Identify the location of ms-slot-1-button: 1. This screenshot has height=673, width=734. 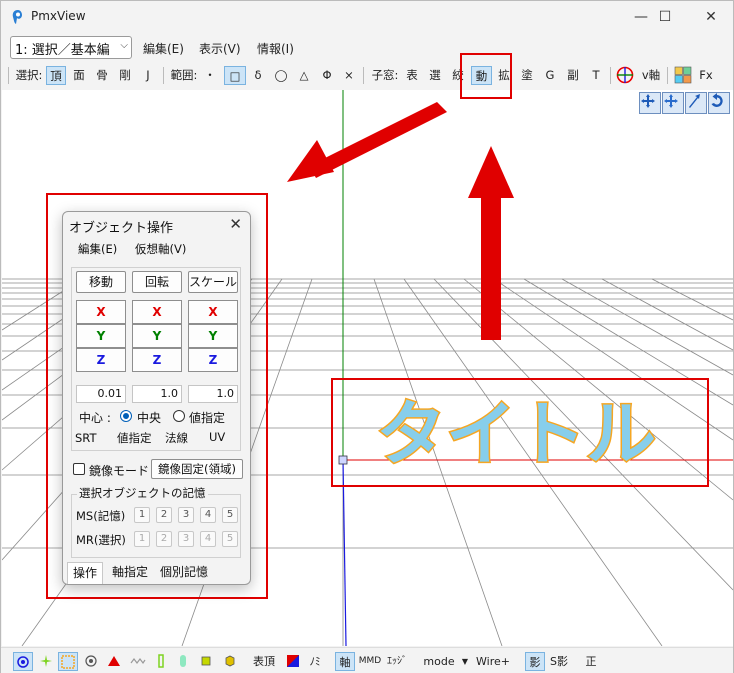
(142, 515).